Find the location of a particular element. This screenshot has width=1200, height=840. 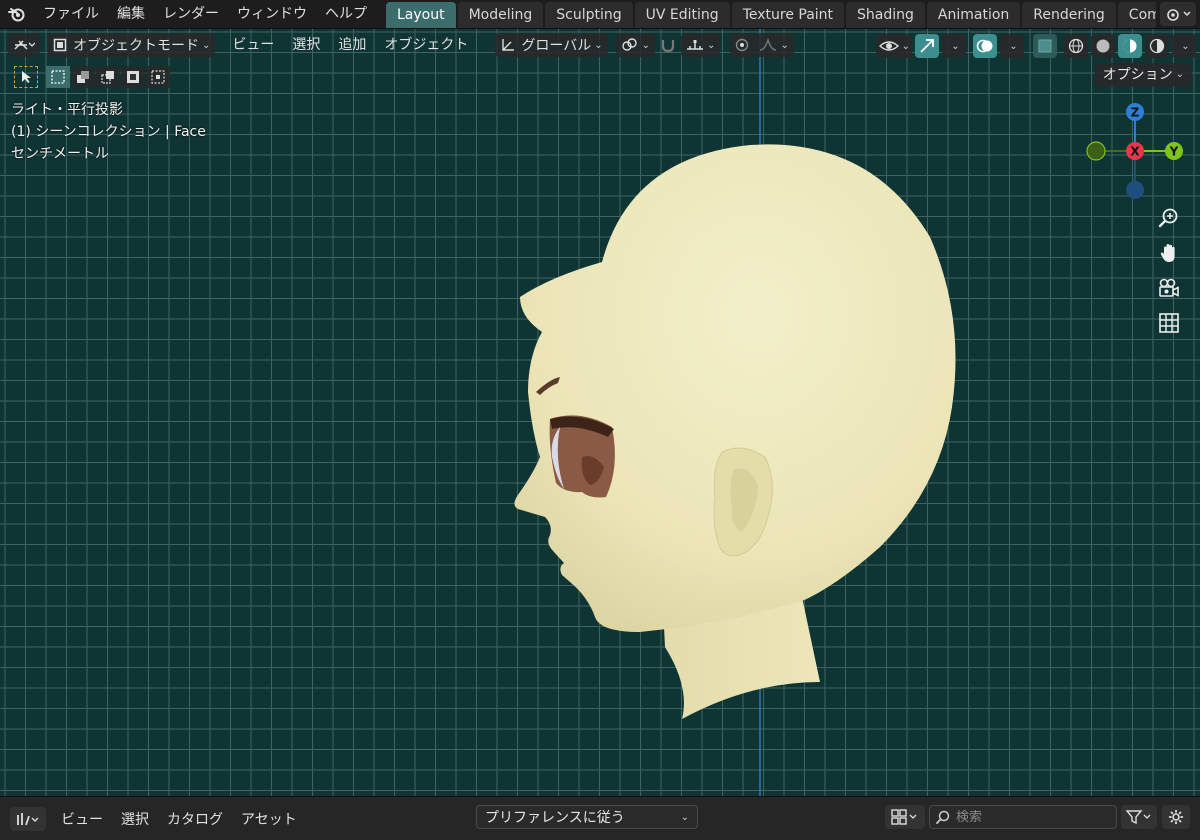

viewport-header-right: ⌄ ⌄ ⌄ ⌄ is located at coordinates (1035, 46).